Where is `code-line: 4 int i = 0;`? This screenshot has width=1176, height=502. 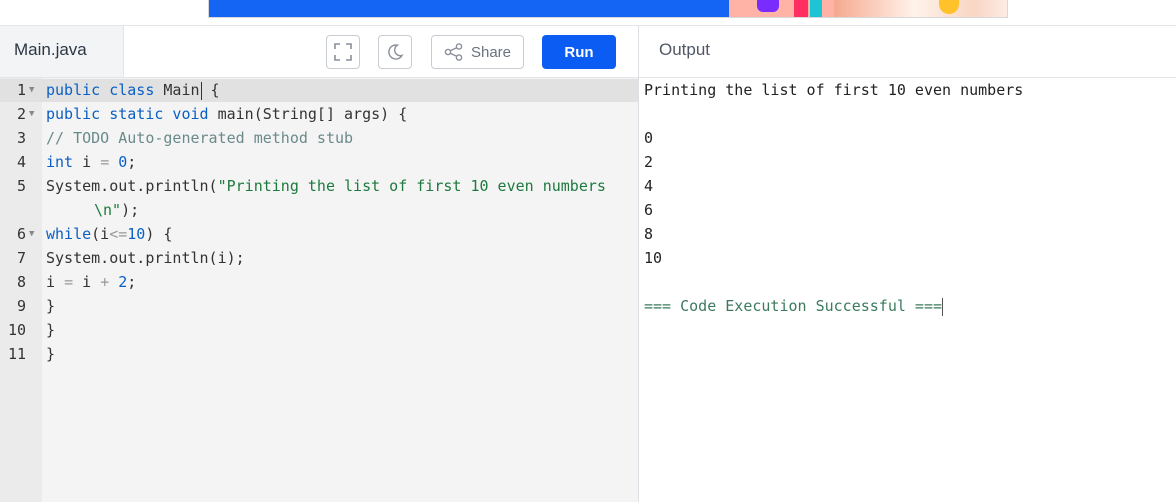
code-line: 4 int i = 0; is located at coordinates (319, 162).